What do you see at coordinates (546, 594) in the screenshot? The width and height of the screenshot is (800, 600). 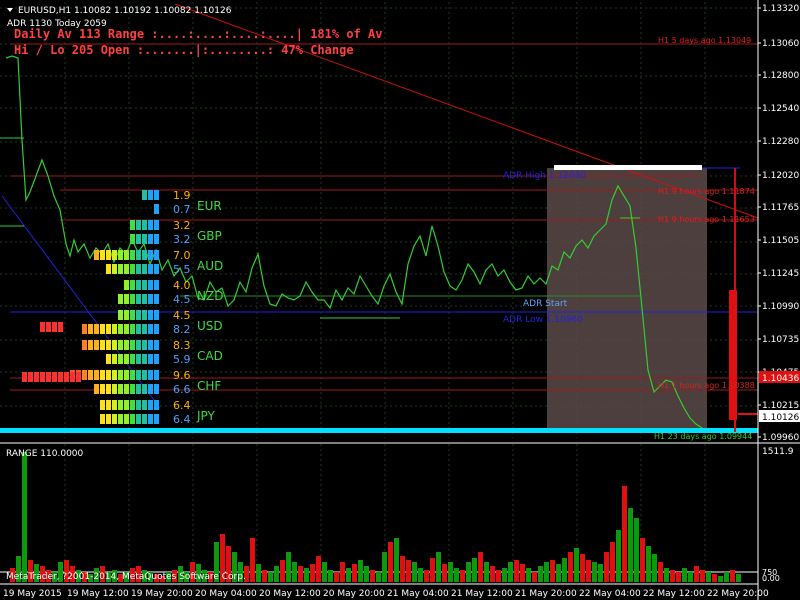 I see `time-tick-label: 21 May 20:00` at bounding box center [546, 594].